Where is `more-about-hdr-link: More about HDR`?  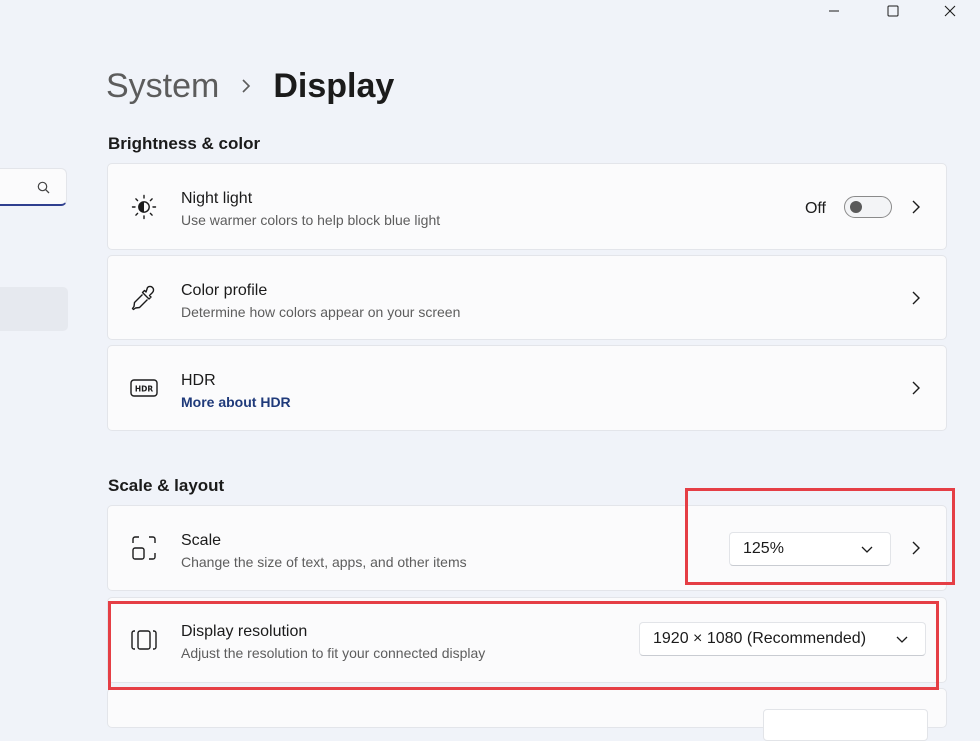 more-about-hdr-link: More about HDR is located at coordinates (236, 402).